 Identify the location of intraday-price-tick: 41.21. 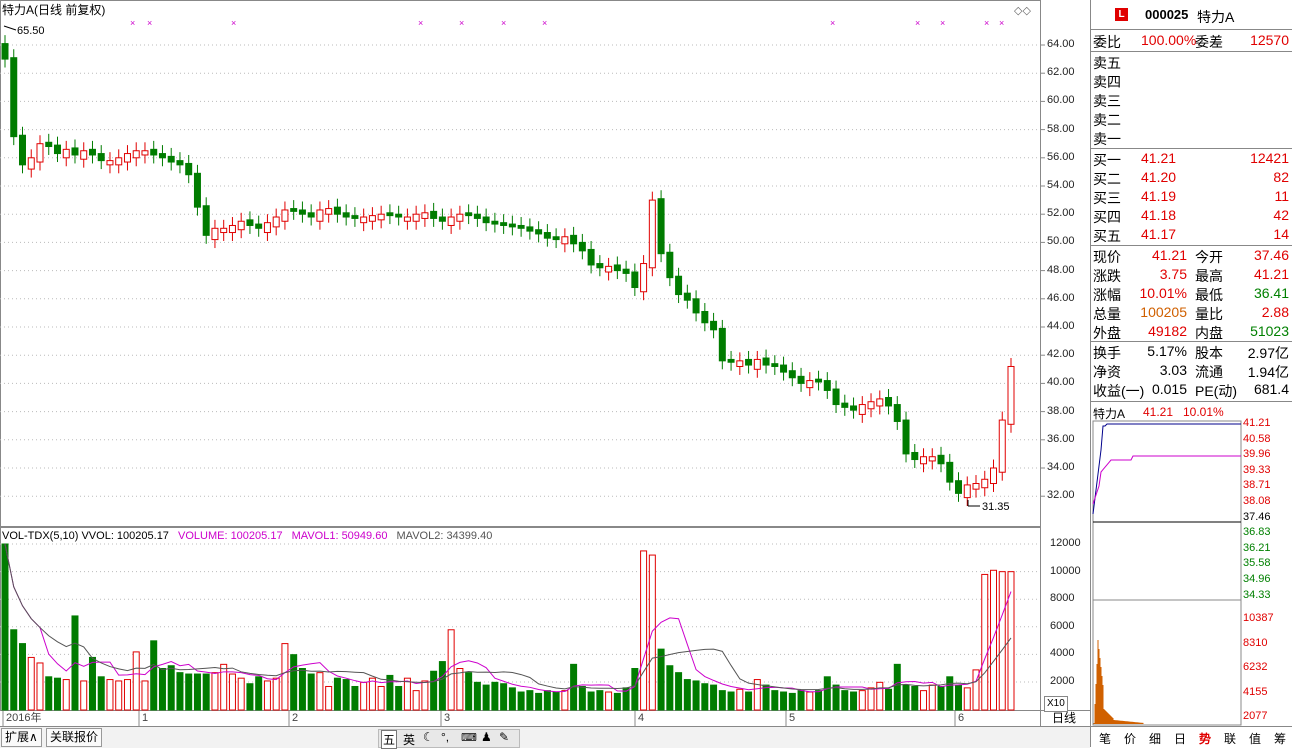
(1257, 423).